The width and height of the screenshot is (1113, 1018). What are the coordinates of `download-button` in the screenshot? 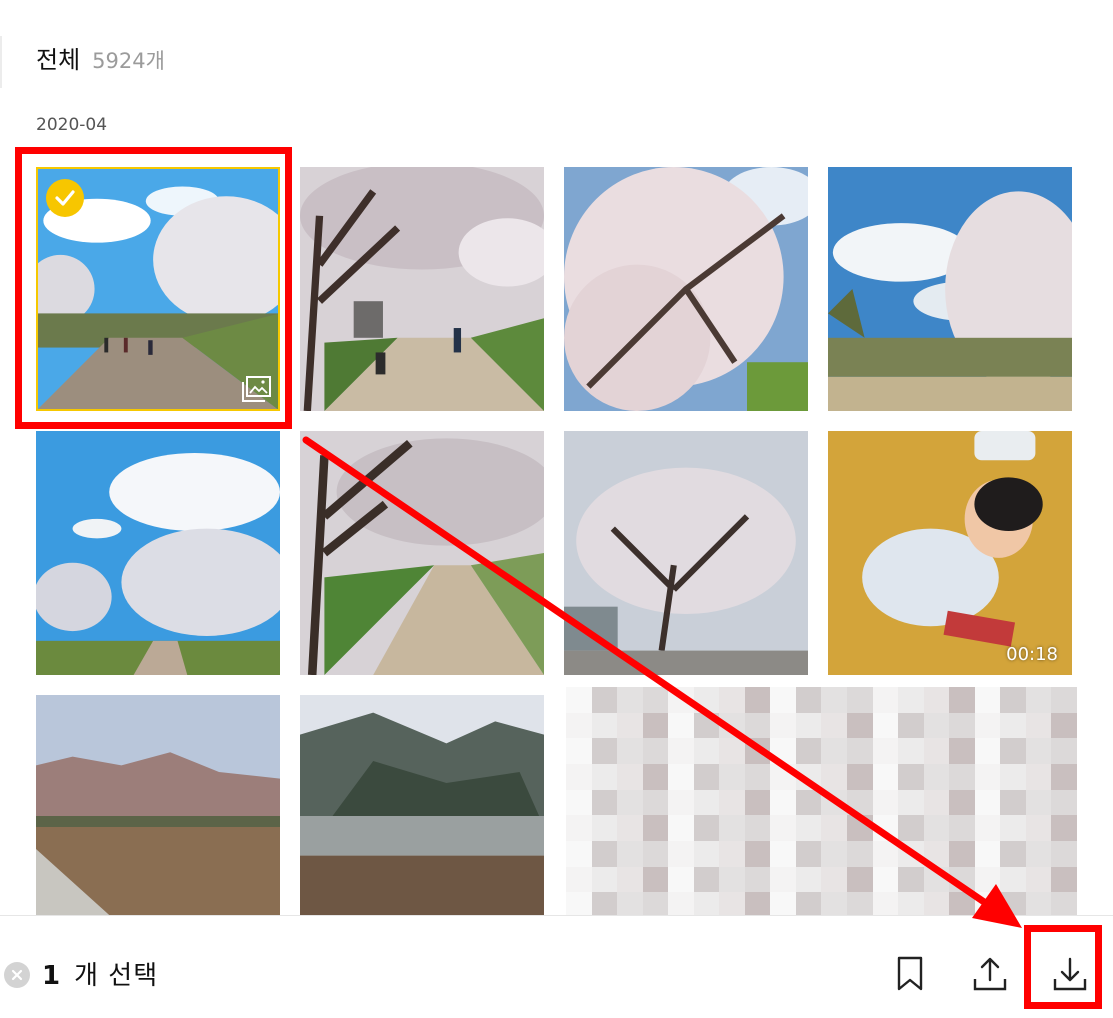 It's located at (1070, 974).